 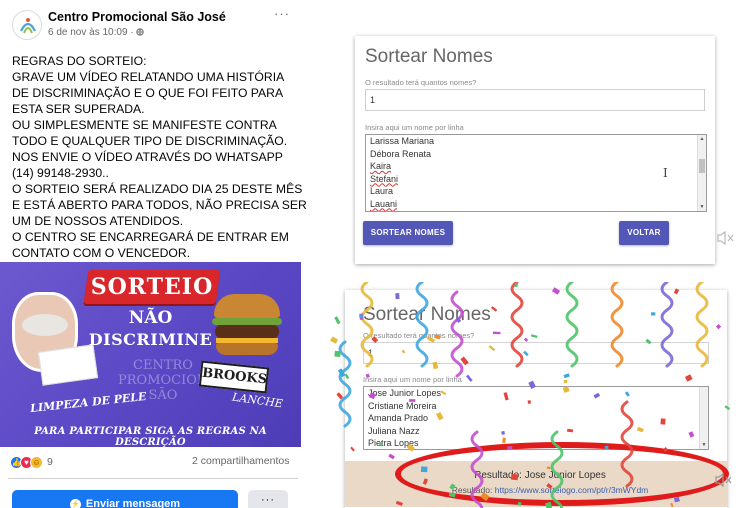 What do you see at coordinates (382, 191) in the screenshot?
I see `name-line: Laura` at bounding box center [382, 191].